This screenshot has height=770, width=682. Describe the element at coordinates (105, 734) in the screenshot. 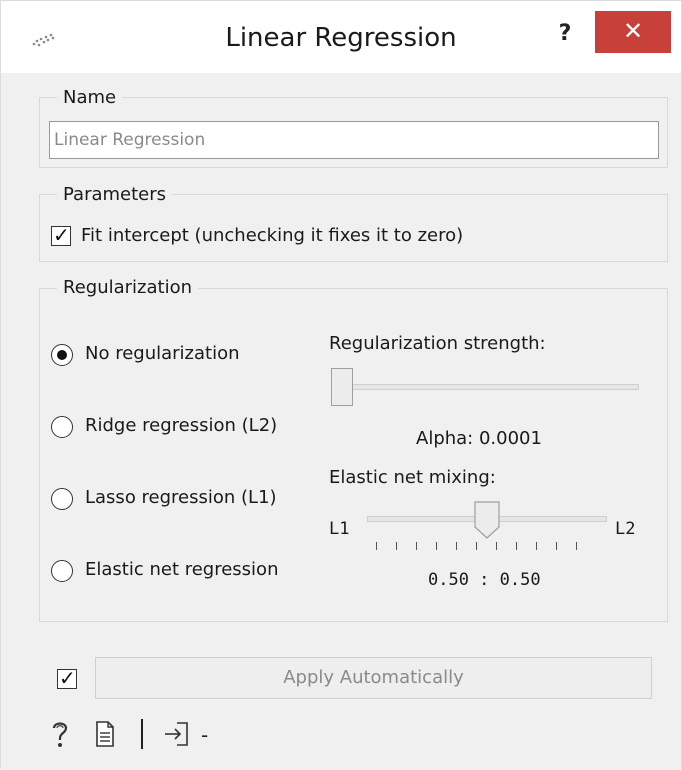

I see `document-icon` at that location.